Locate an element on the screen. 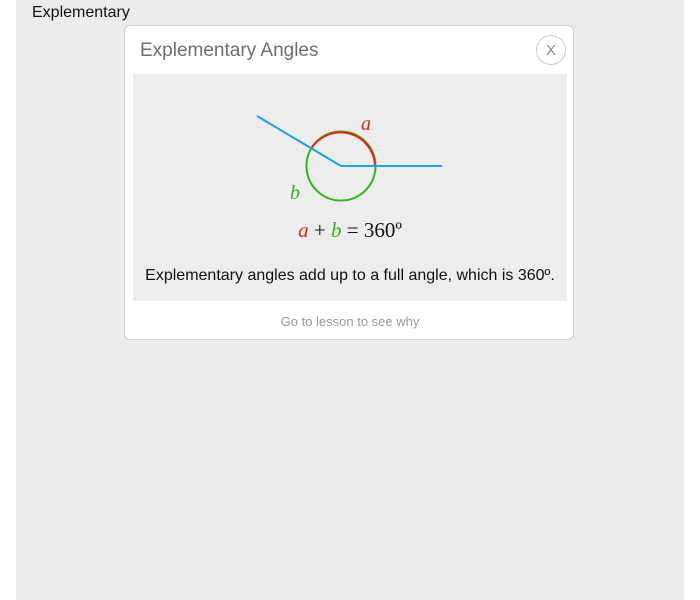 Image resolution: width=700 pixels, height=600 pixels. dialog-title: Explementary Angles is located at coordinates (229, 50).